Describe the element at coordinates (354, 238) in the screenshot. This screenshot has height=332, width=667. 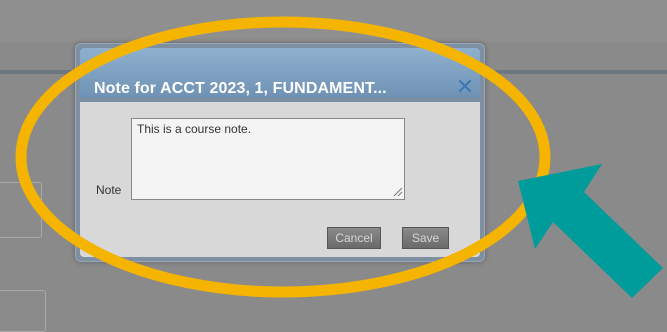
I see `cancel-button: Cancel` at that location.